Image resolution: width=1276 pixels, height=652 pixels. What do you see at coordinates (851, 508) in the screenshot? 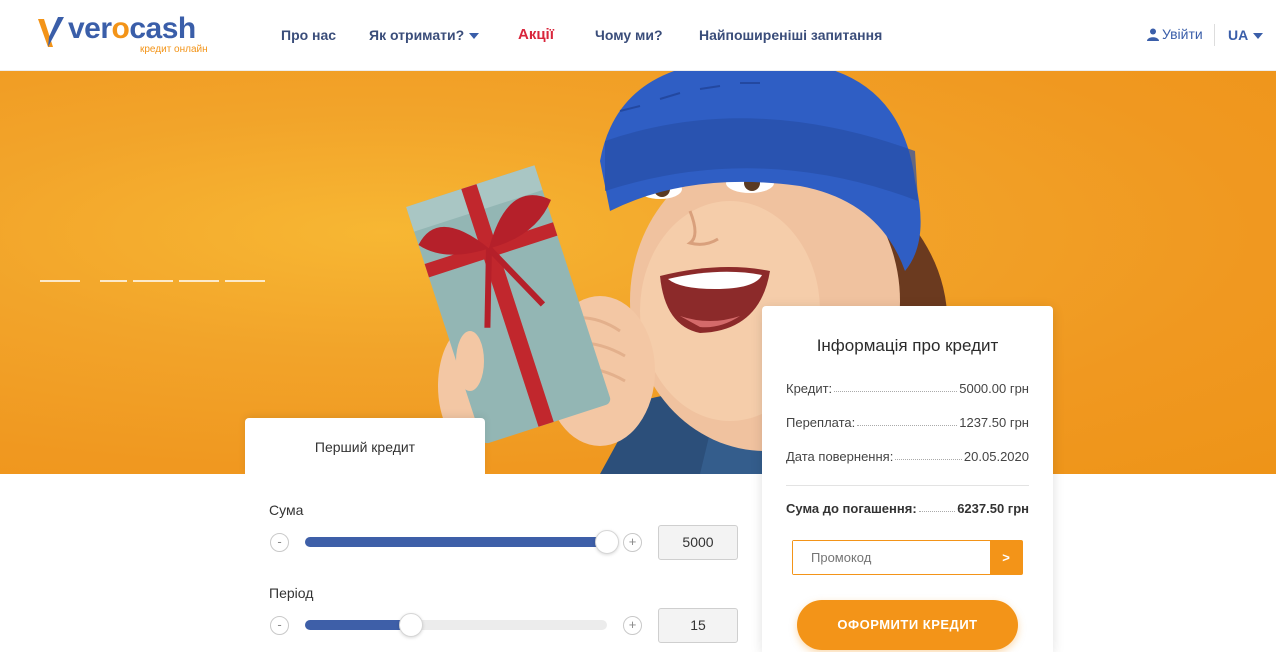
I see `total-label: Сума до погашення:` at bounding box center [851, 508].